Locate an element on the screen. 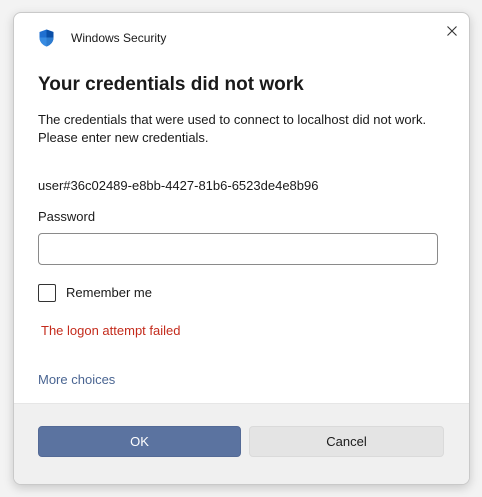 This screenshot has height=497, width=482. close-button is located at coordinates (452, 32).